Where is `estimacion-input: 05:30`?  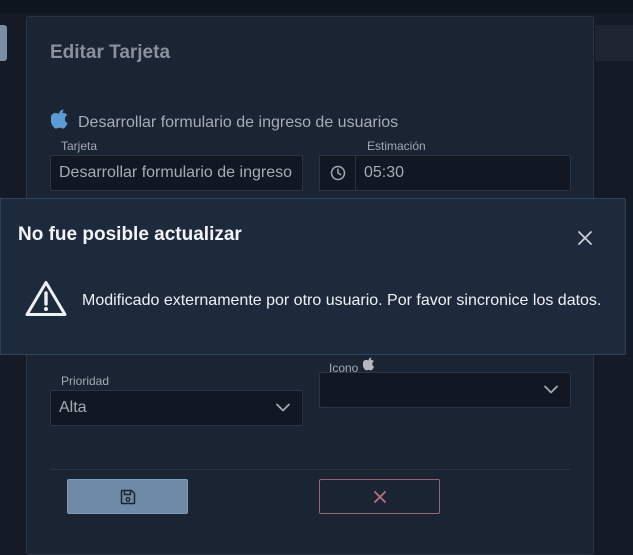
estimacion-input: 05:30 is located at coordinates (463, 173).